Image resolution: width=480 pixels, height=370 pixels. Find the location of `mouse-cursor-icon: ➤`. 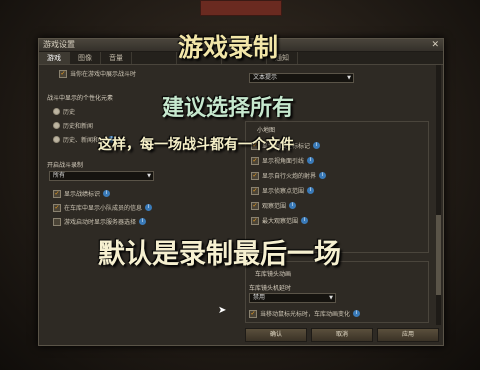

mouse-cursor-icon: ➤ is located at coordinates (222, 310).